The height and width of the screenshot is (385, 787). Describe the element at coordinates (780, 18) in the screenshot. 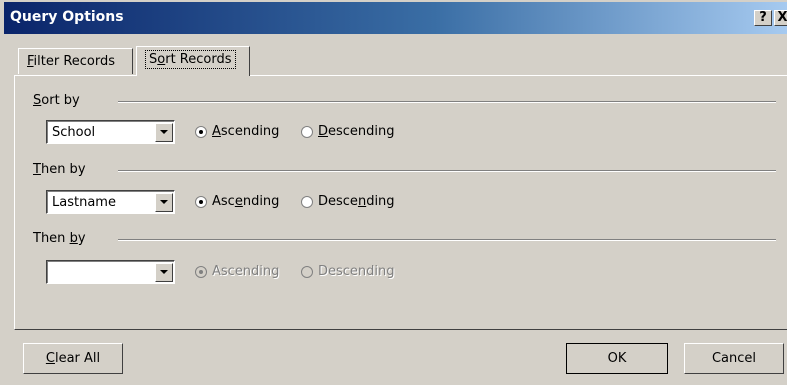

I see `close-button: X` at that location.